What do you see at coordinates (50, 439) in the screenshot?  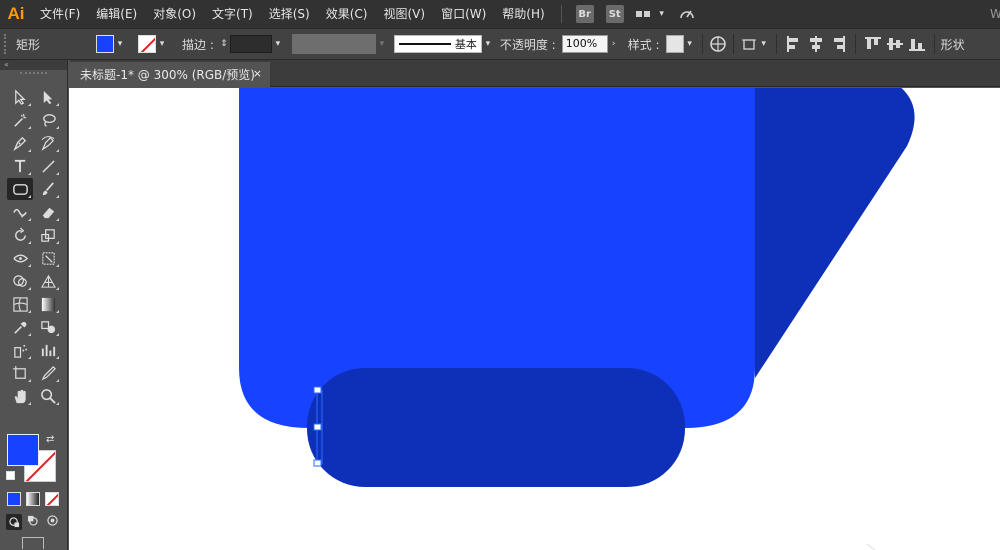 I see `swap-fill-stroke-icon: ⇄` at bounding box center [50, 439].